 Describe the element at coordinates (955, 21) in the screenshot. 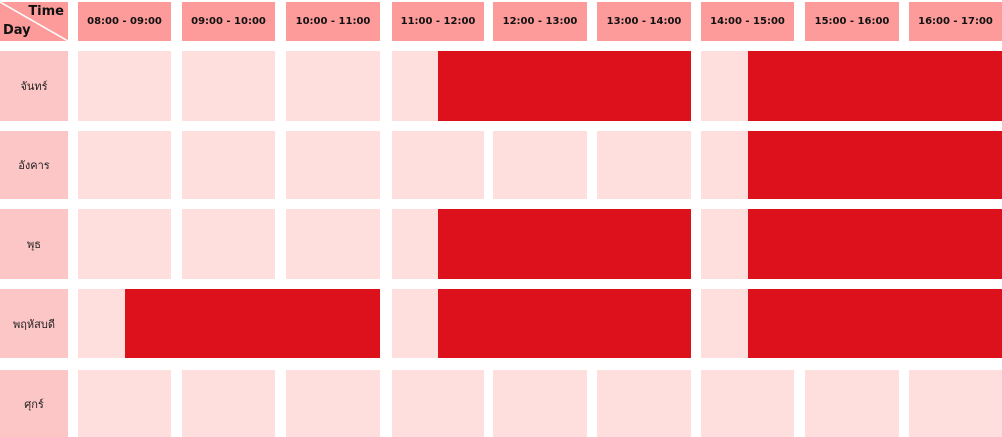

I see `time-slot-header: 16:00 - 17:00` at that location.